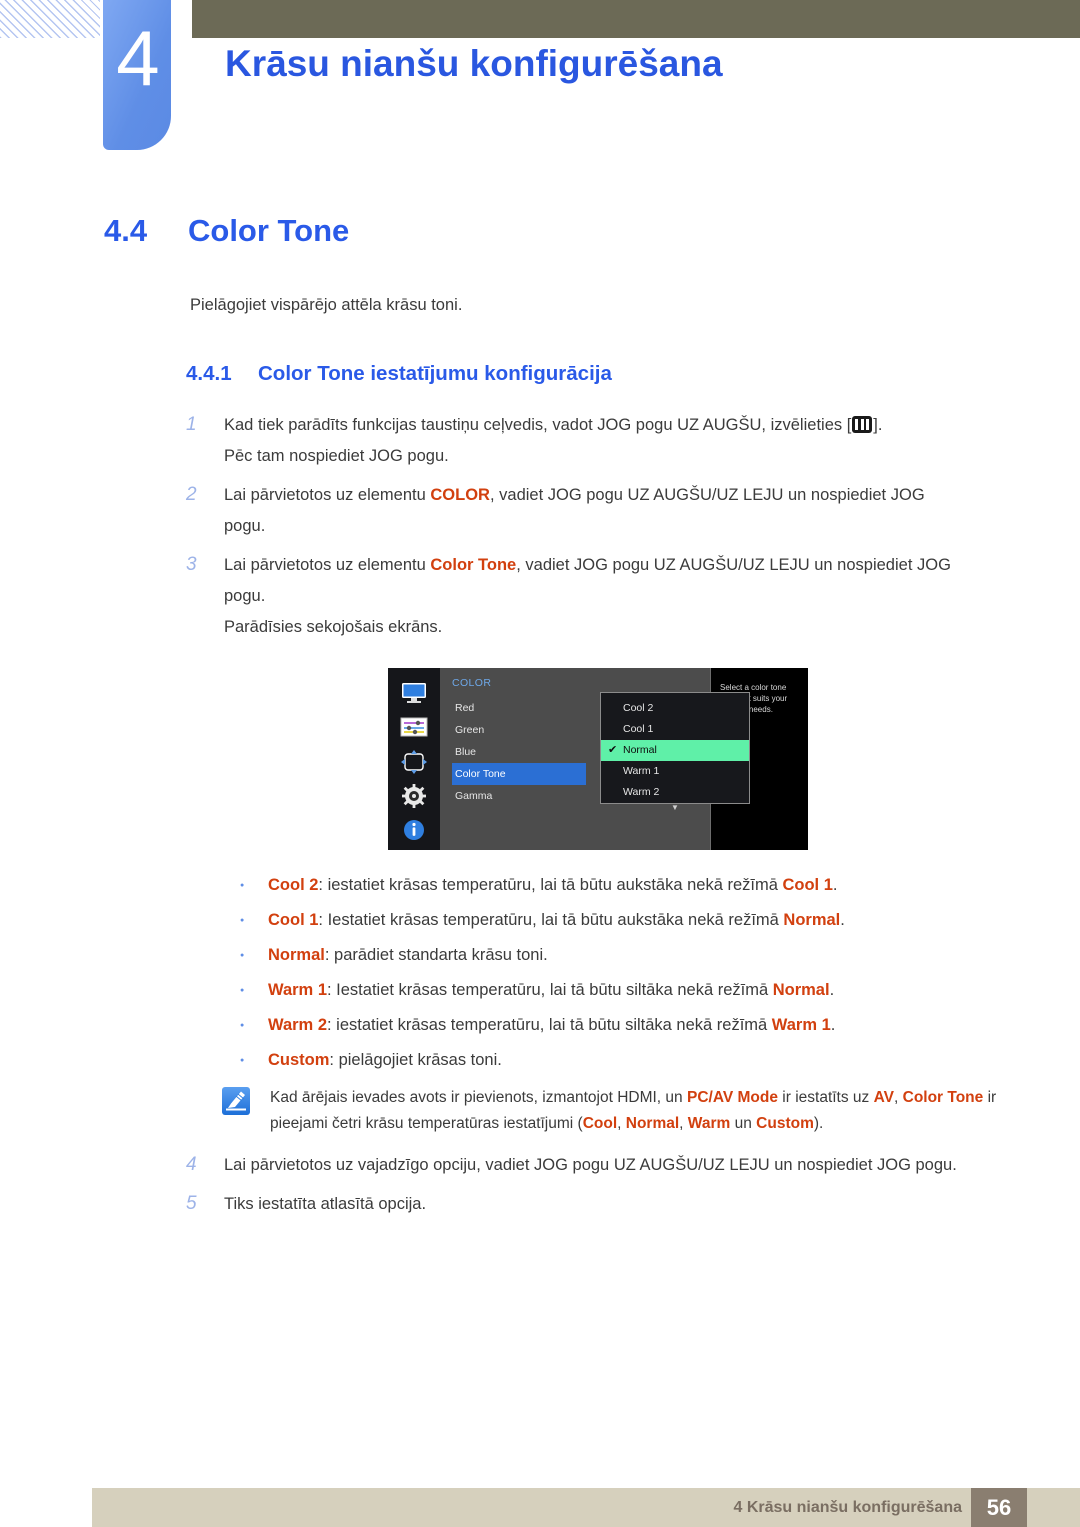 The height and width of the screenshot is (1527, 1080). Describe the element at coordinates (414, 761) in the screenshot. I see `resize-arrows-icon` at that location.